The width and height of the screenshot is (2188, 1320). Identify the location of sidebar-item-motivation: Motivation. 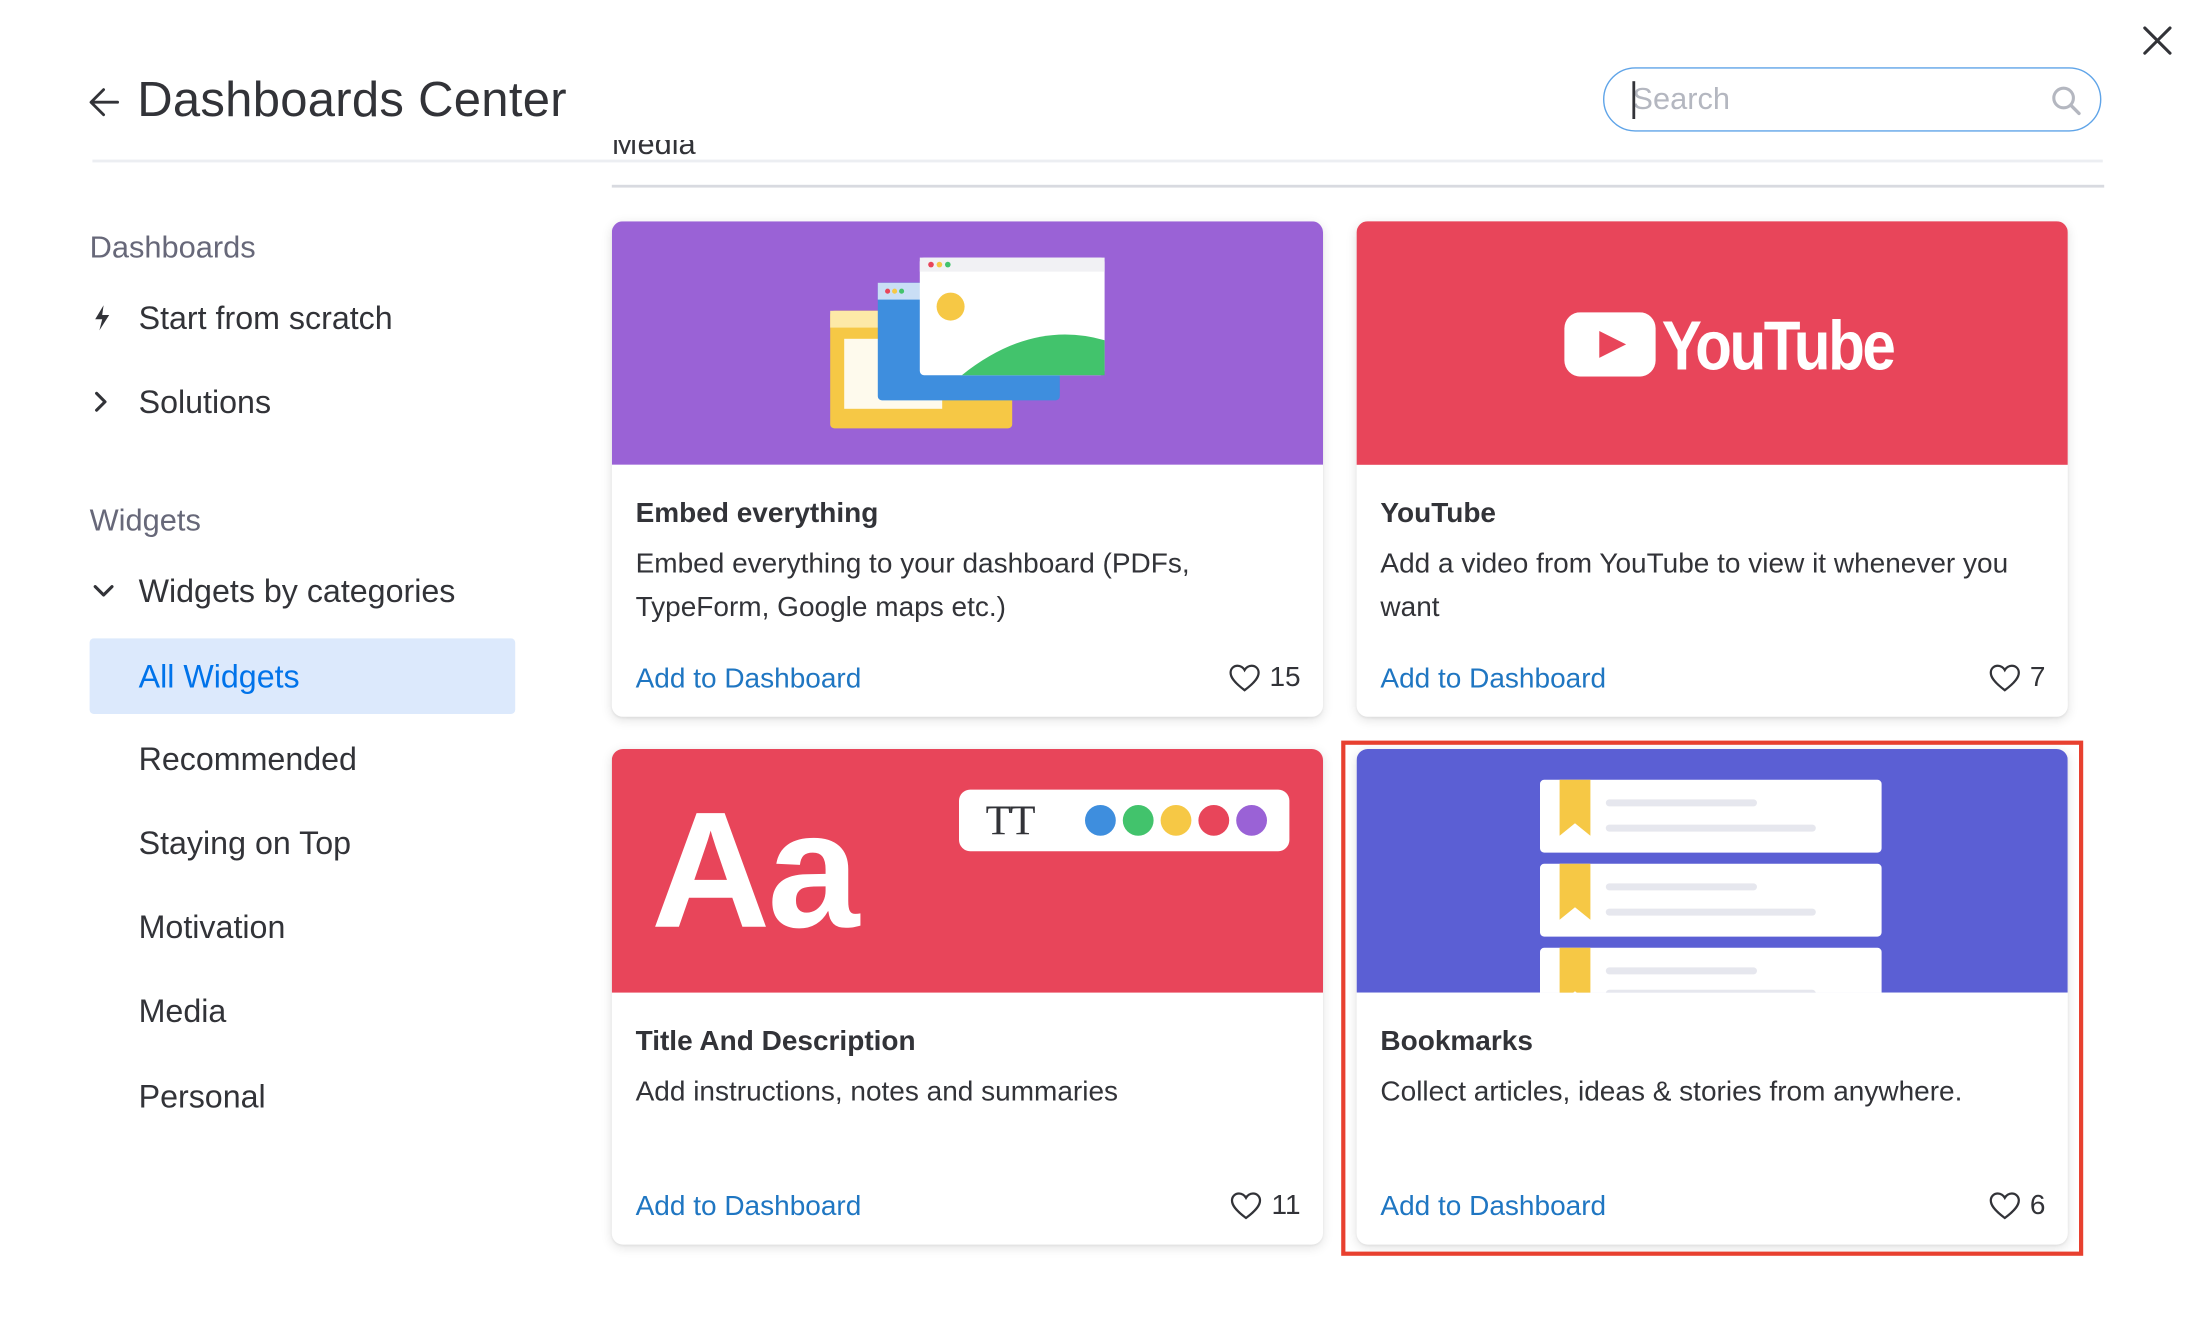
(303, 927).